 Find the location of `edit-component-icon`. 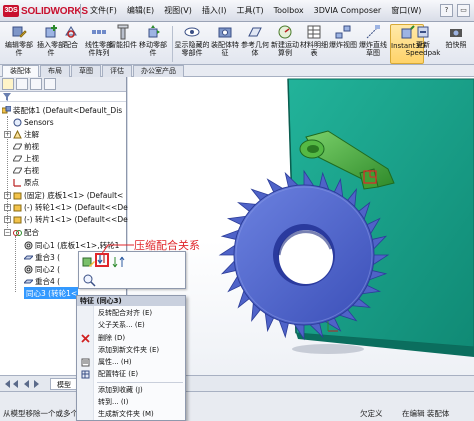

edit-component-icon is located at coordinates (19, 32).